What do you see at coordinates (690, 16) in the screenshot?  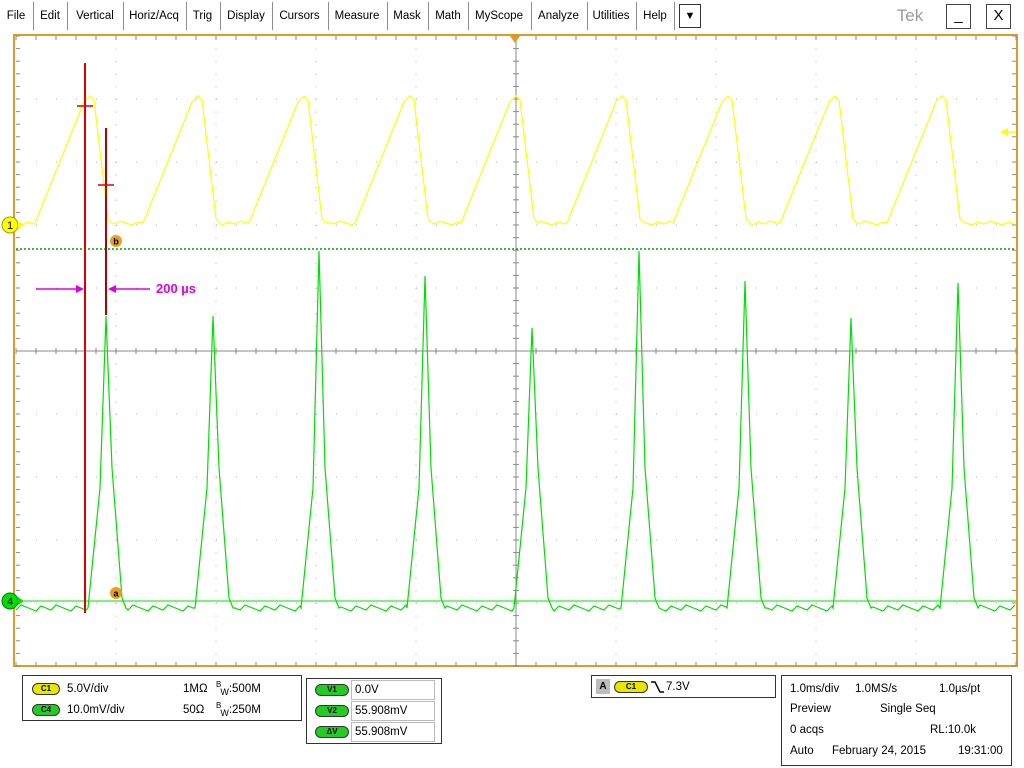 I see `menu-more-dropdown: ▼` at bounding box center [690, 16].